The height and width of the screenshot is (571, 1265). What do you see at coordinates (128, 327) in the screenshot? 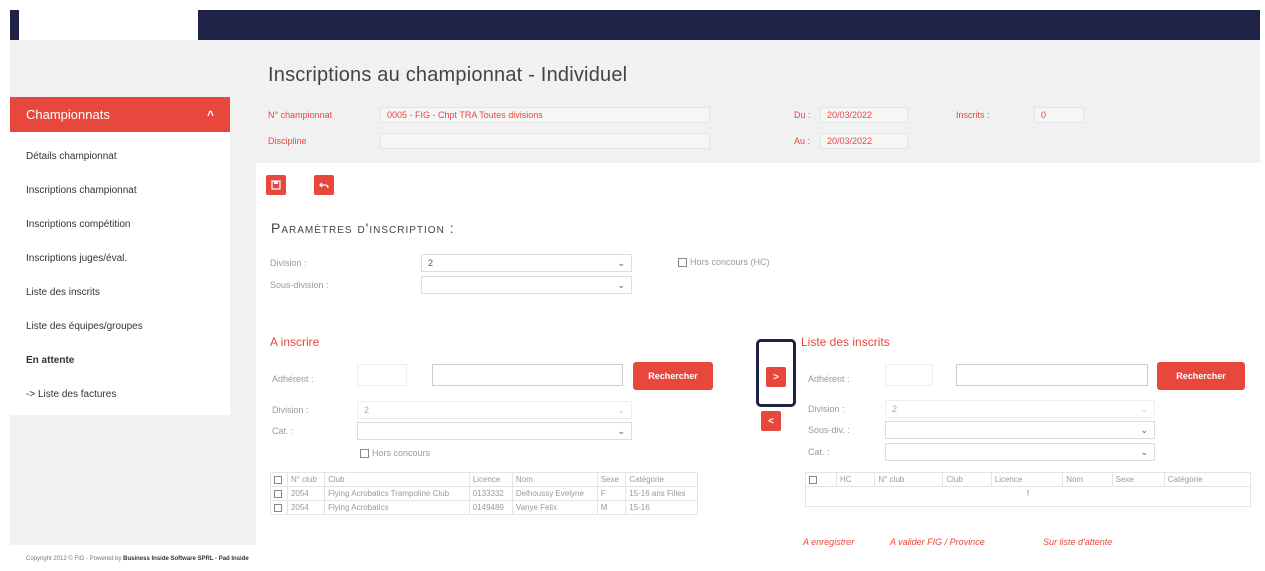
I see `sidebar-item: Liste des équipes/groupes` at bounding box center [128, 327].